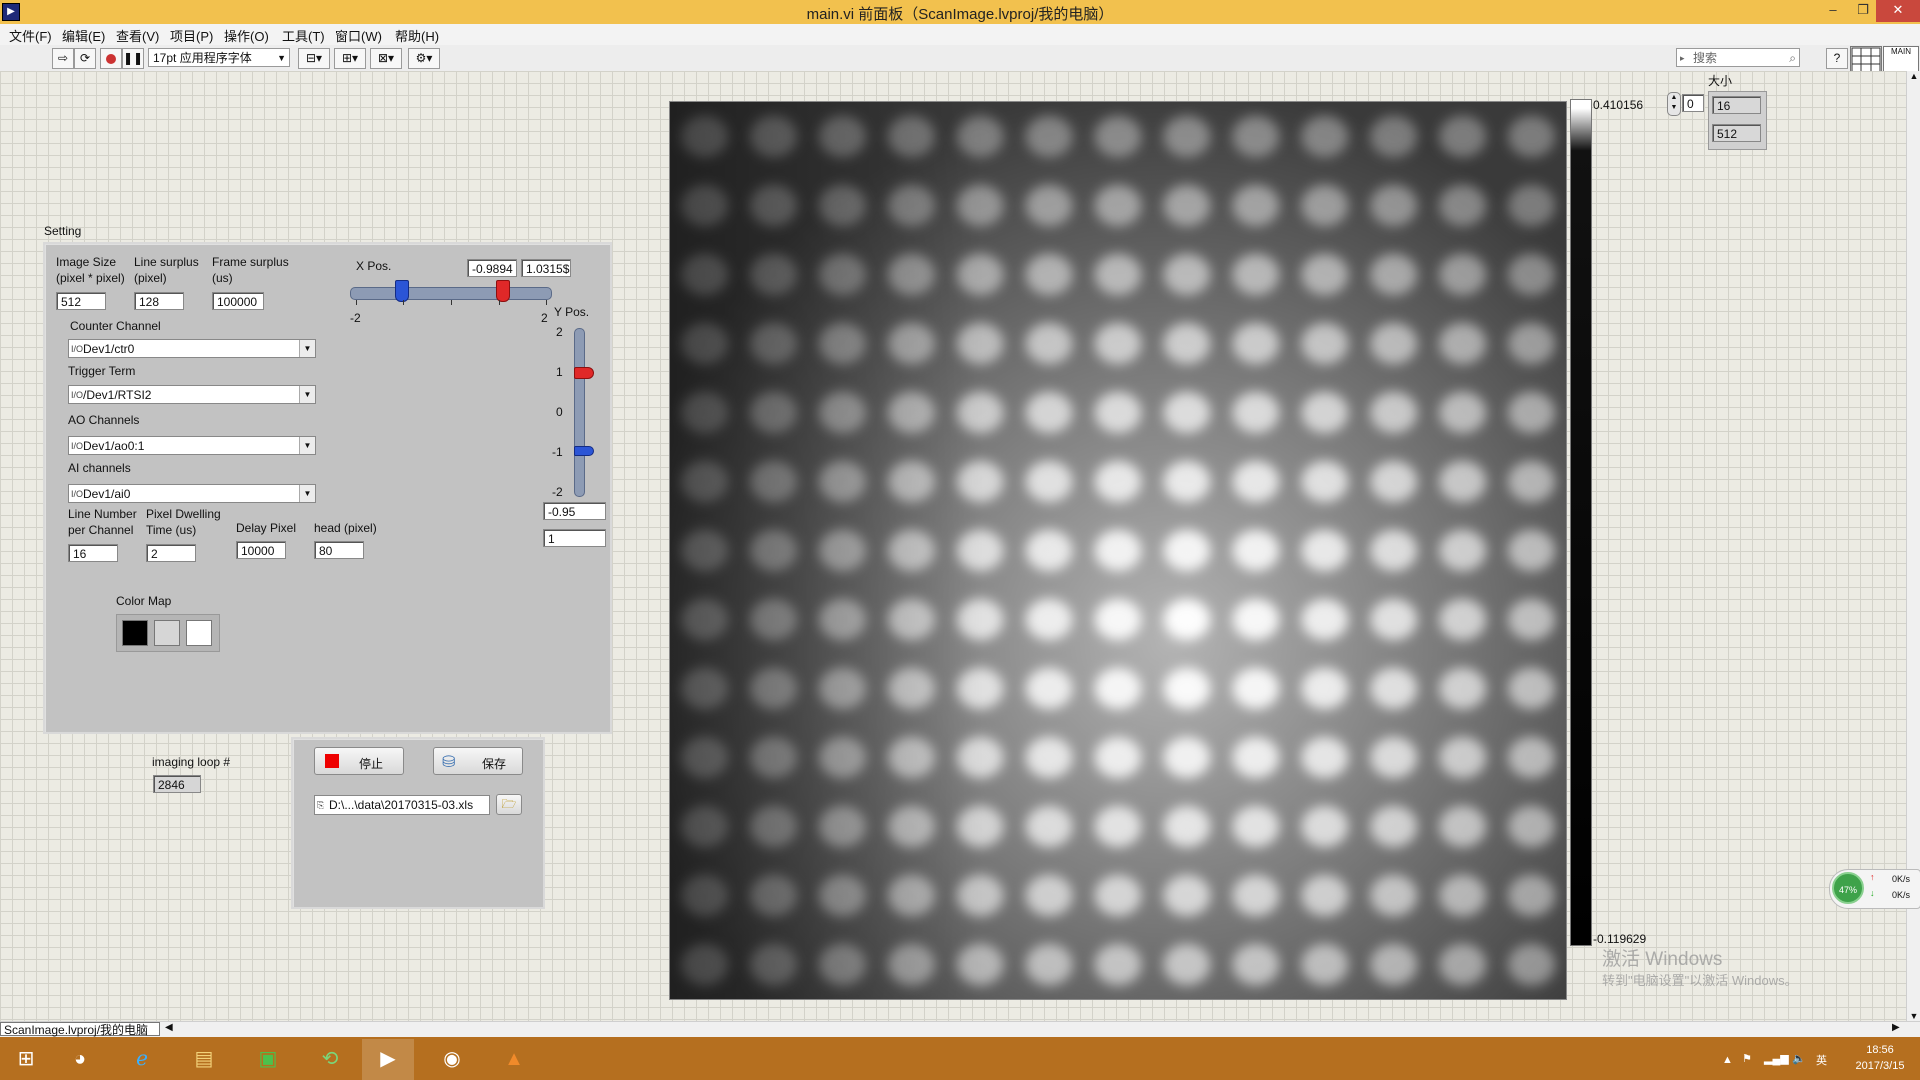 The height and width of the screenshot is (1080, 1920). Describe the element at coordinates (135, 633) in the screenshot. I see `color-swatch-black` at that location.